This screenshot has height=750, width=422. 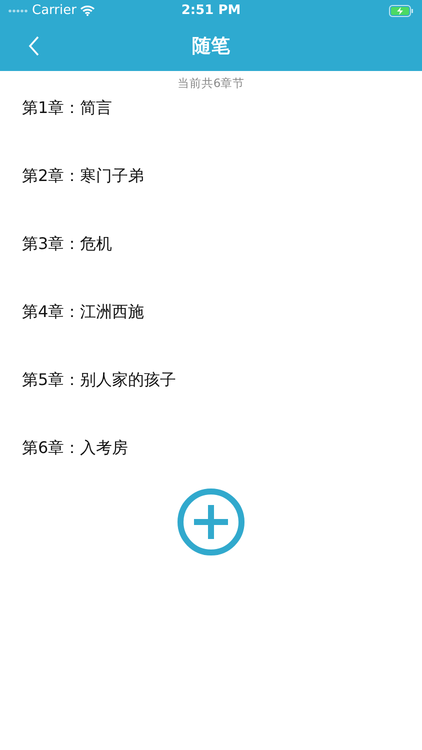 What do you see at coordinates (211, 46) in the screenshot?
I see `nav-title: 随笔` at bounding box center [211, 46].